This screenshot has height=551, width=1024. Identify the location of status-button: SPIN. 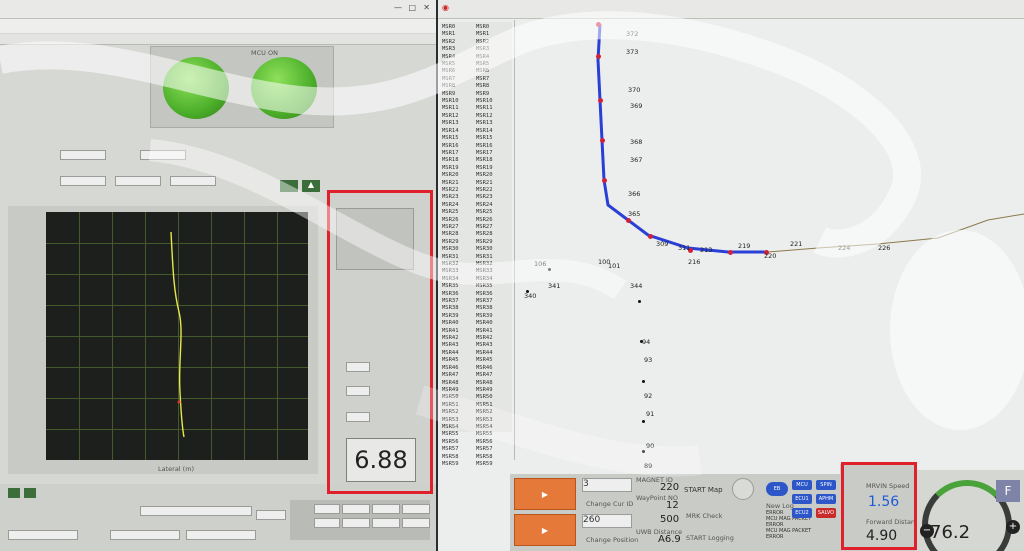
(826, 485).